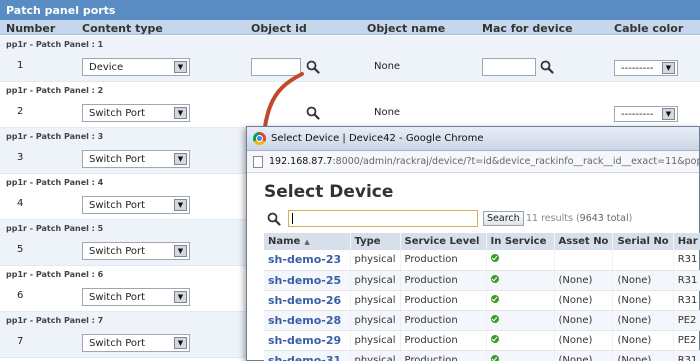  What do you see at coordinates (106, 67) in the screenshot?
I see `content-type-value: Device` at bounding box center [106, 67].